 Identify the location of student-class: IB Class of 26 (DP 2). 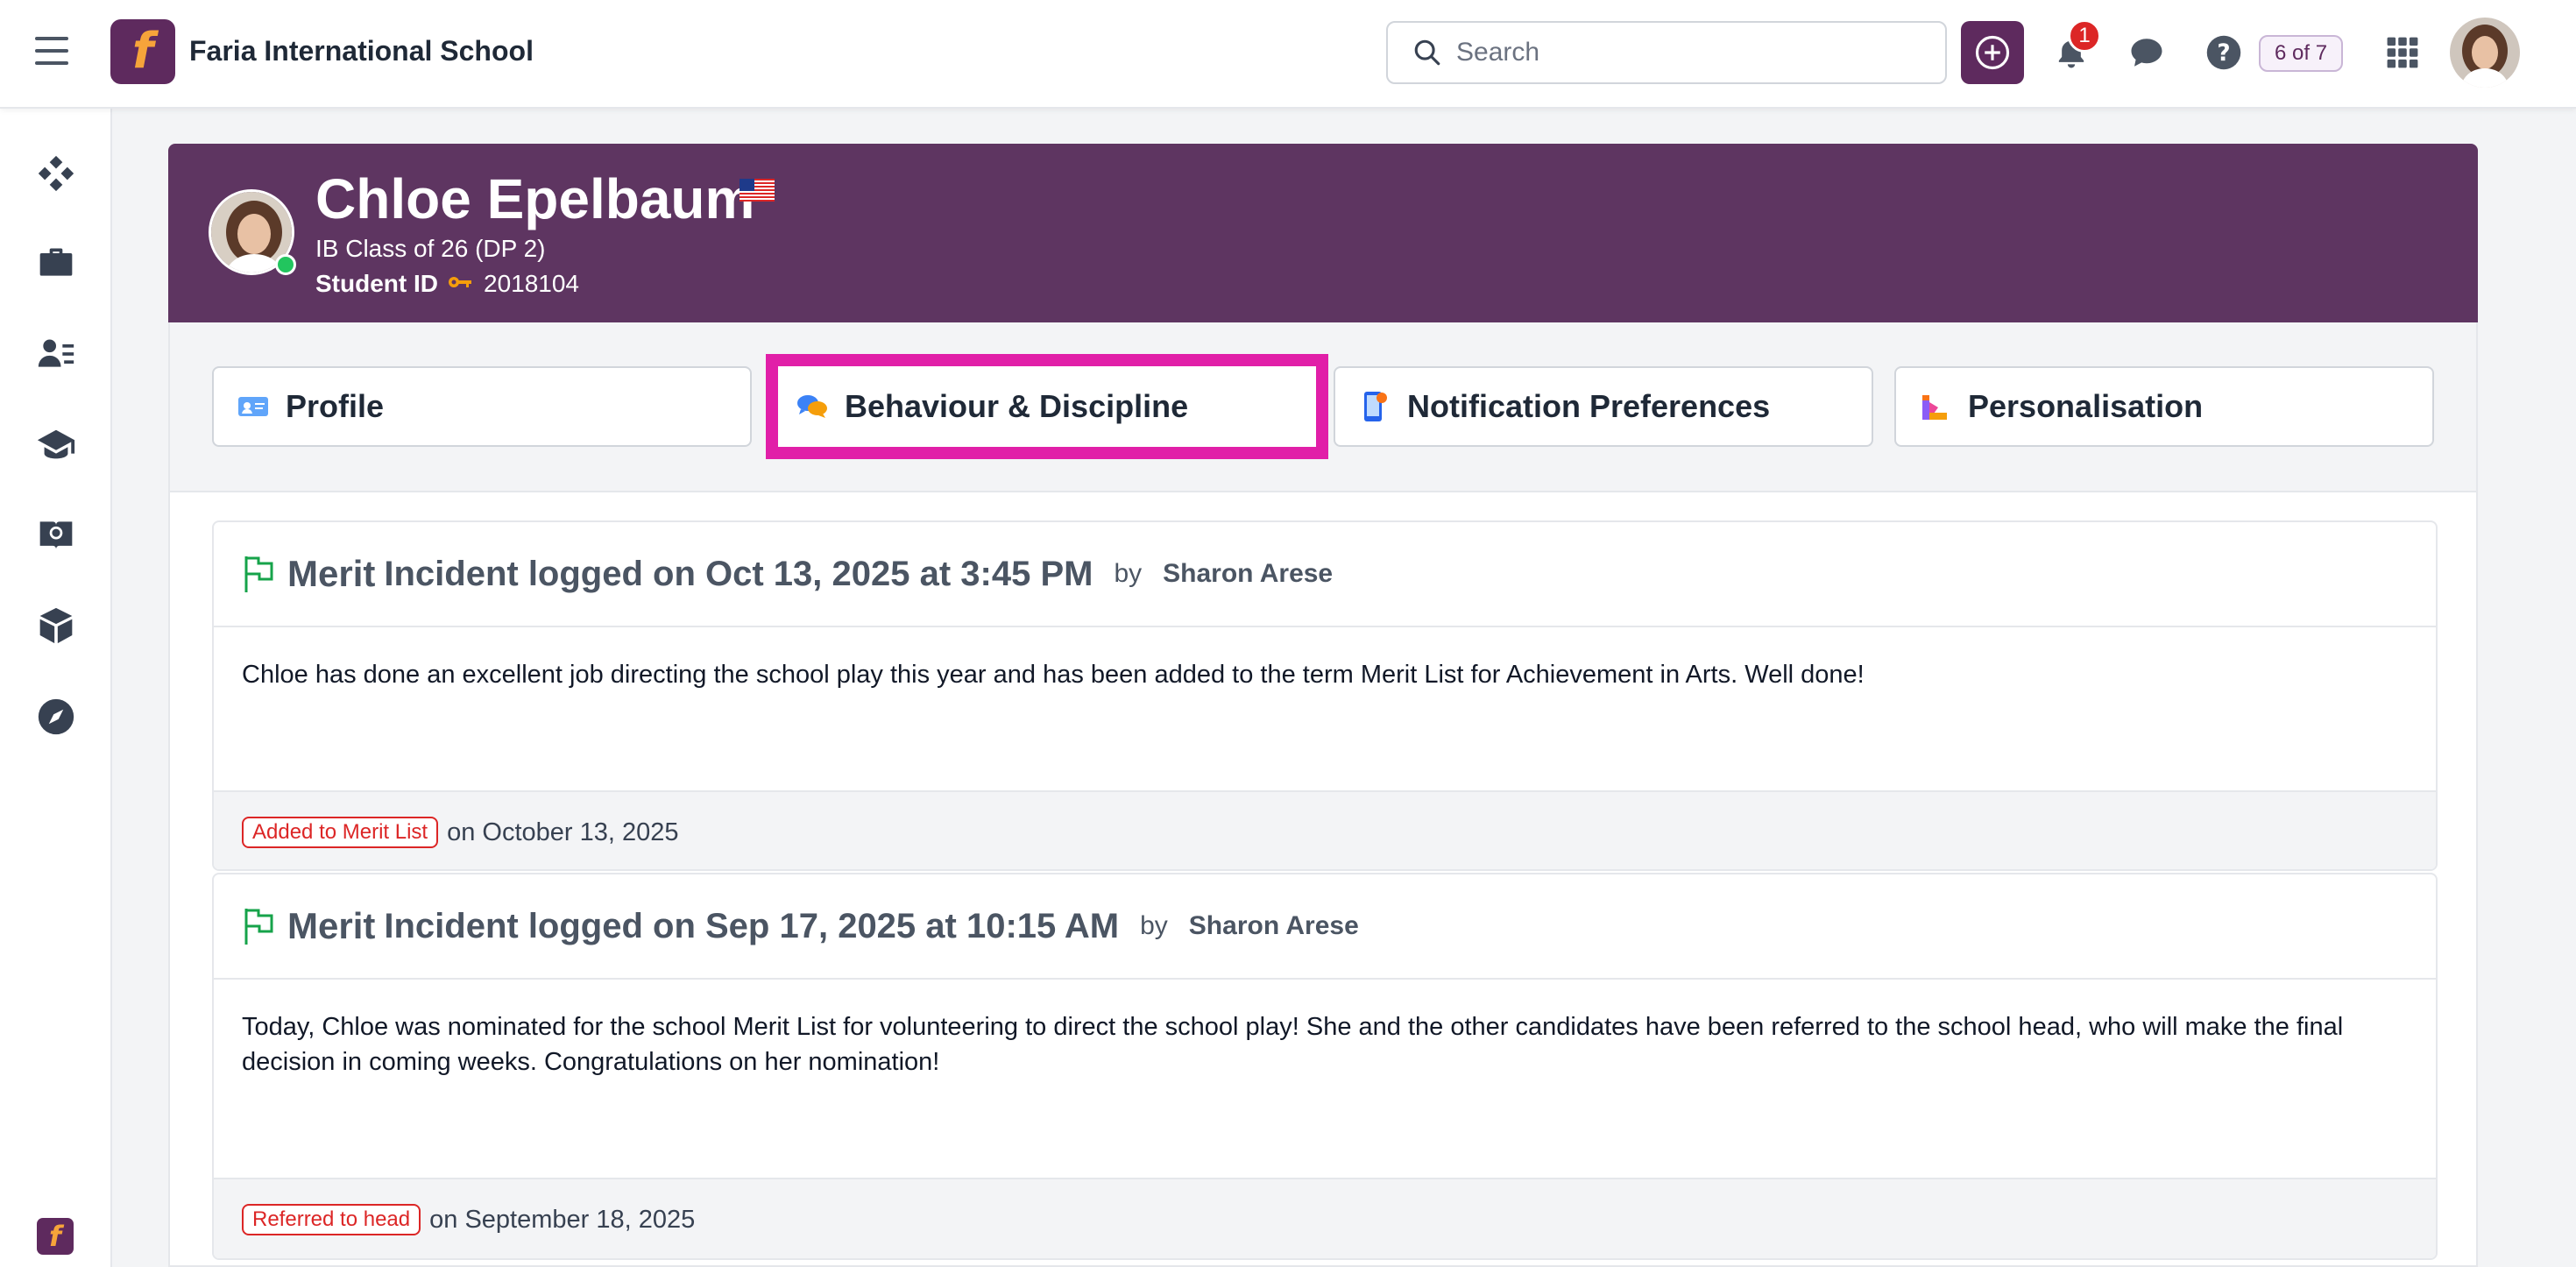
(430, 249).